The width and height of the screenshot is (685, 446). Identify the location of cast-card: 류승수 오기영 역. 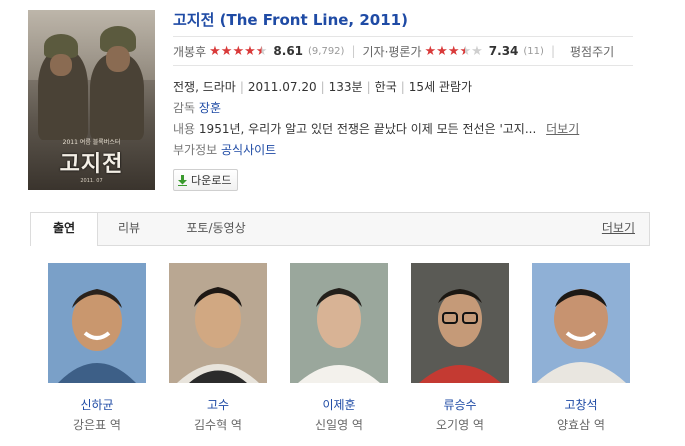
(460, 348).